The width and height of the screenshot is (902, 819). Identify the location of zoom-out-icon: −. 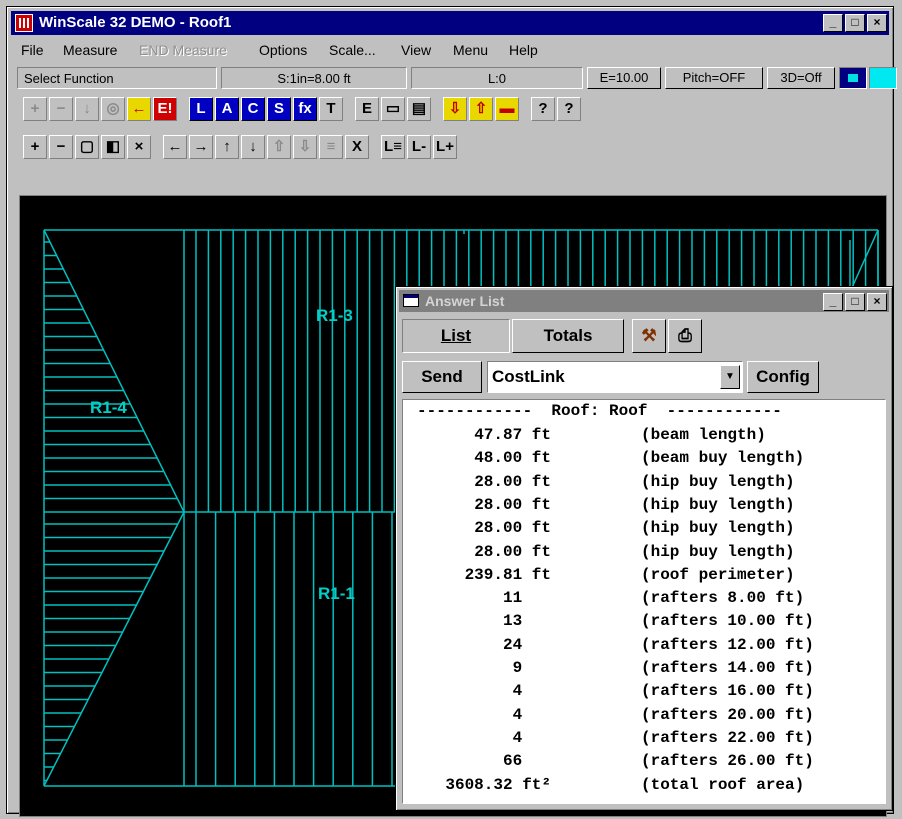
(61, 147).